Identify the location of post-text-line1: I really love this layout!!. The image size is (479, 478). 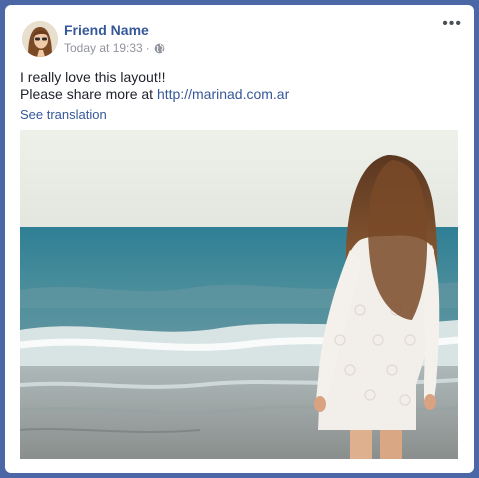
(93, 77).